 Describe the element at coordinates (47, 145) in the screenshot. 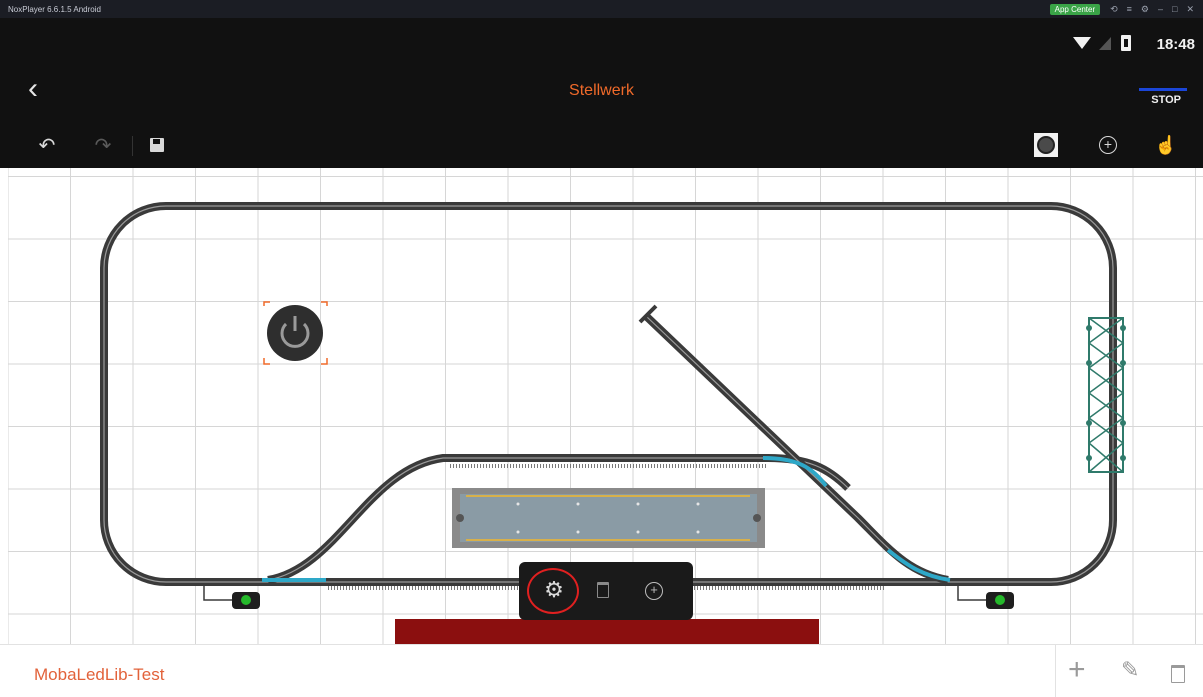

I see `undo-icon: ↶` at that location.